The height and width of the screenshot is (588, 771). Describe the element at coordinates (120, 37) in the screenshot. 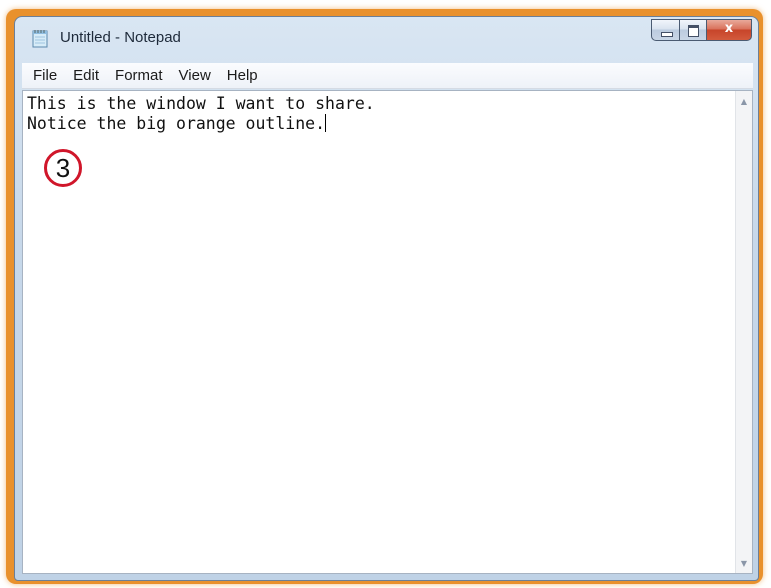

I see `window-title: Untitled - Notepad` at that location.